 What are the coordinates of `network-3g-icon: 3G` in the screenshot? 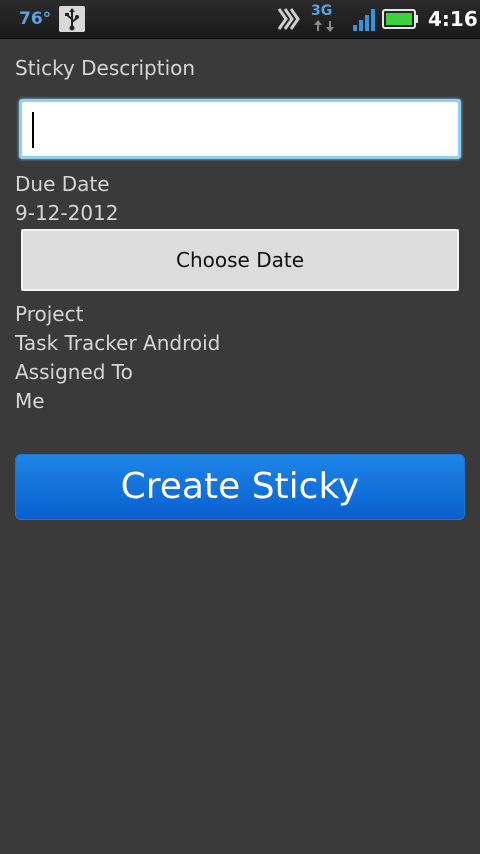 It's located at (326, 18).